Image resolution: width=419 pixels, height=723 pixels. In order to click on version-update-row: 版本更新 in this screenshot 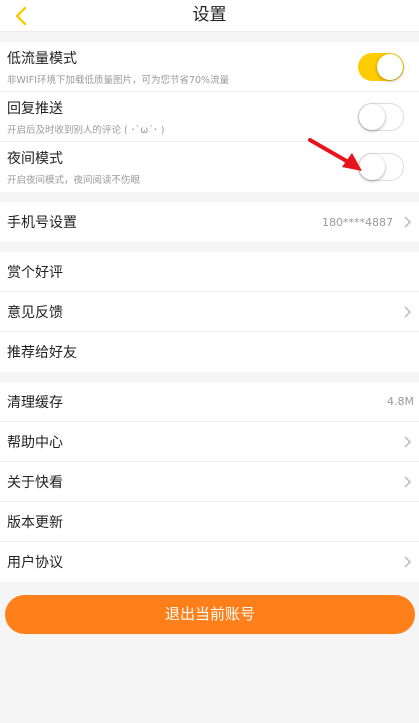, I will do `click(209, 522)`.